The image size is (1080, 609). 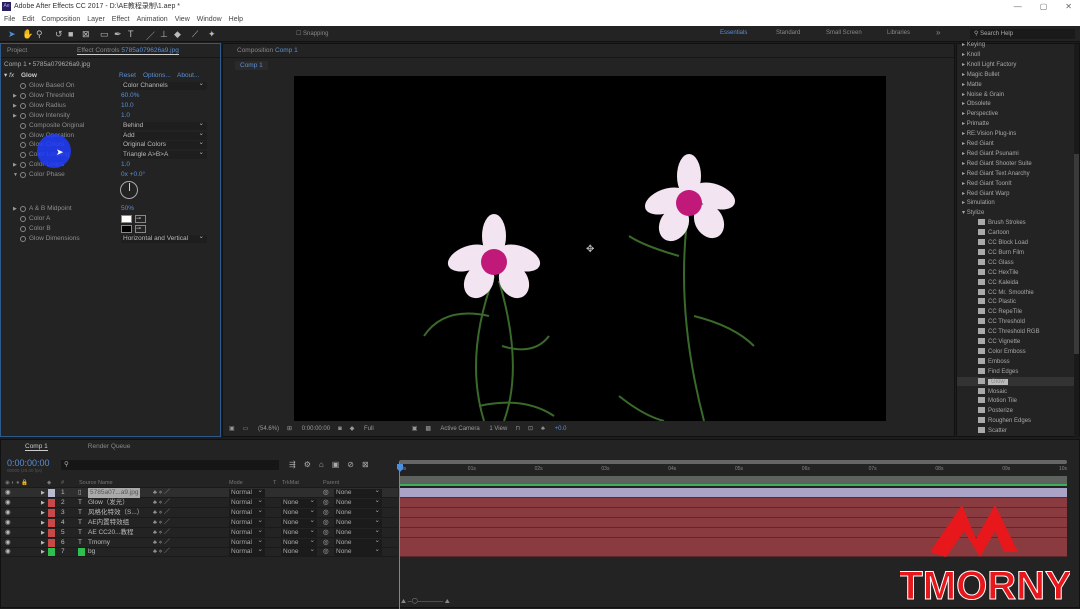 I want to click on fx-toggle-icon: ▾ fx, so click(x=9, y=76).